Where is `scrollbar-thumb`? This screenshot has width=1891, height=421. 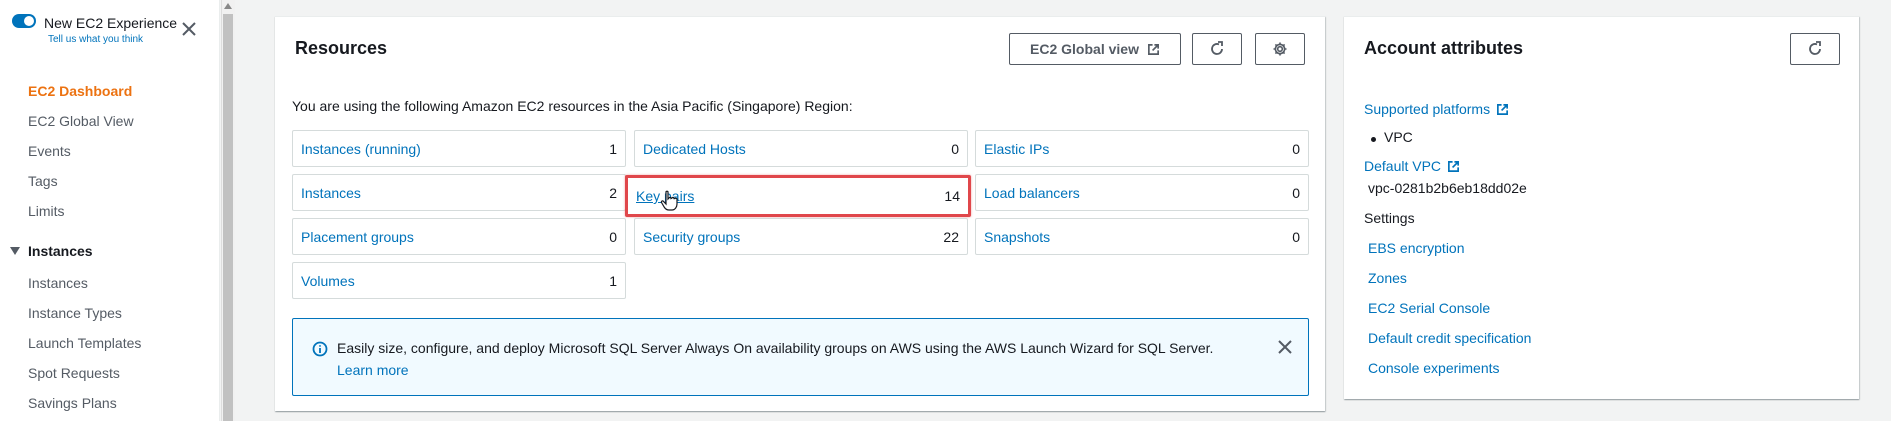 scrollbar-thumb is located at coordinates (228, 217).